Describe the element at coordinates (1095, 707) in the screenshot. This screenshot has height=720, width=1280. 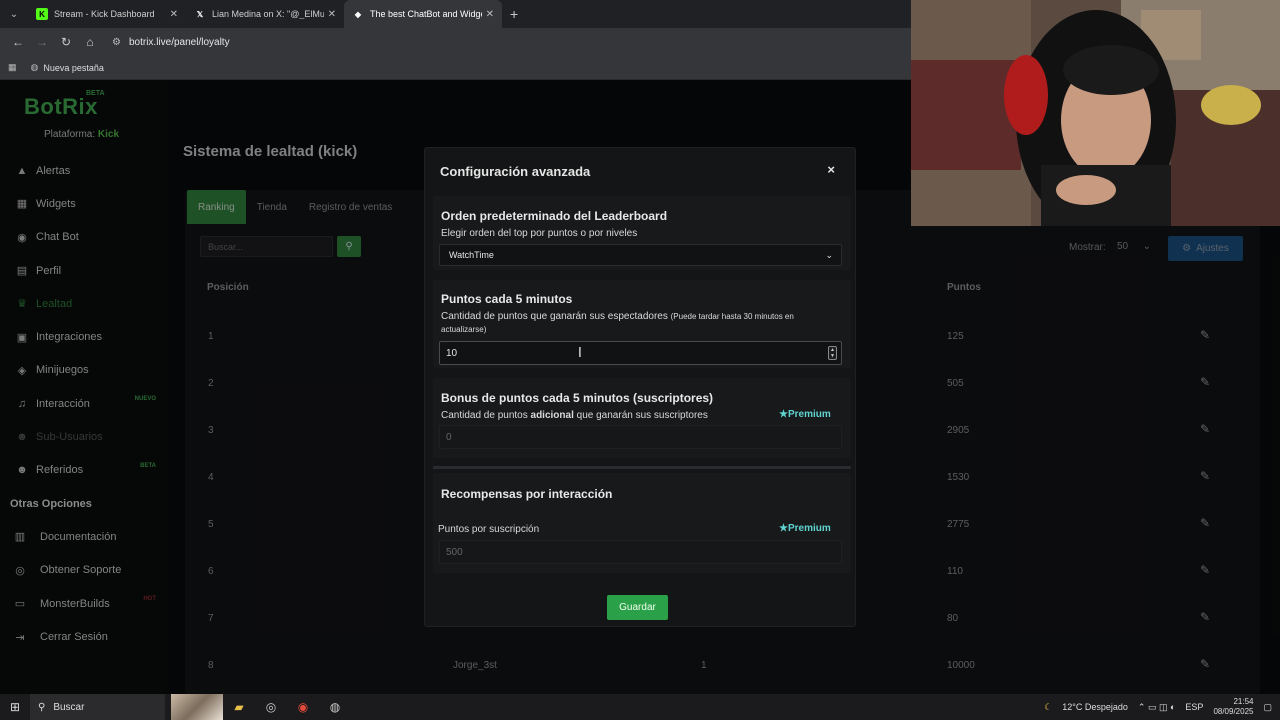
I see `weather-text: 12°C Despejado` at that location.